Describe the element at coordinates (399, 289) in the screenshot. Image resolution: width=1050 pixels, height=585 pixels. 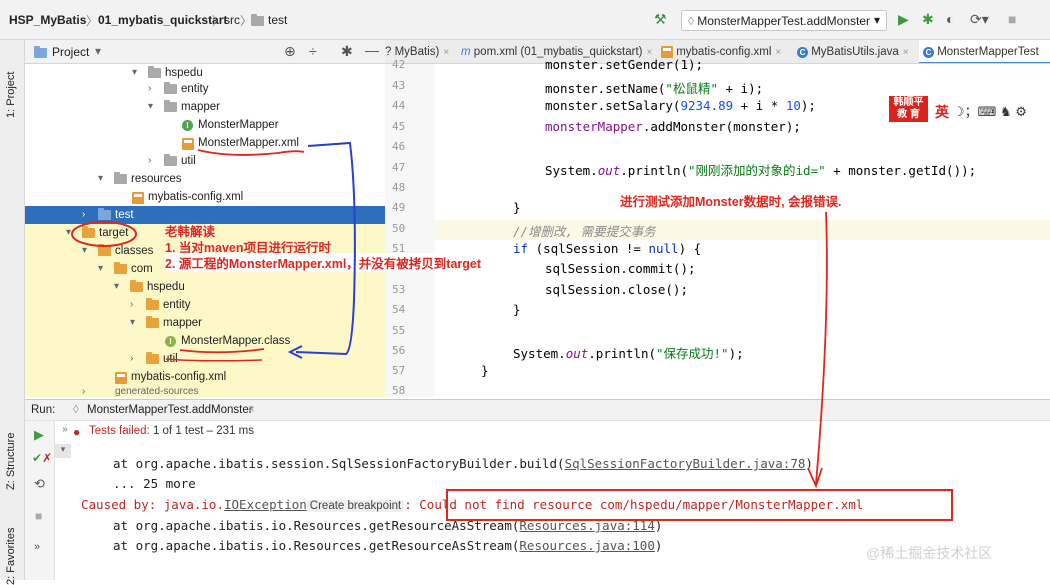
I see `line-number: 53` at that location.